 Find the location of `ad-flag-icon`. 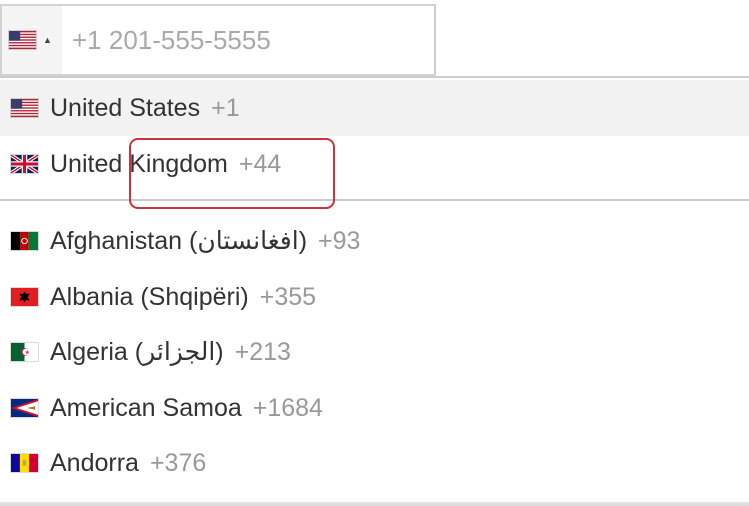

ad-flag-icon is located at coordinates (24, 463).